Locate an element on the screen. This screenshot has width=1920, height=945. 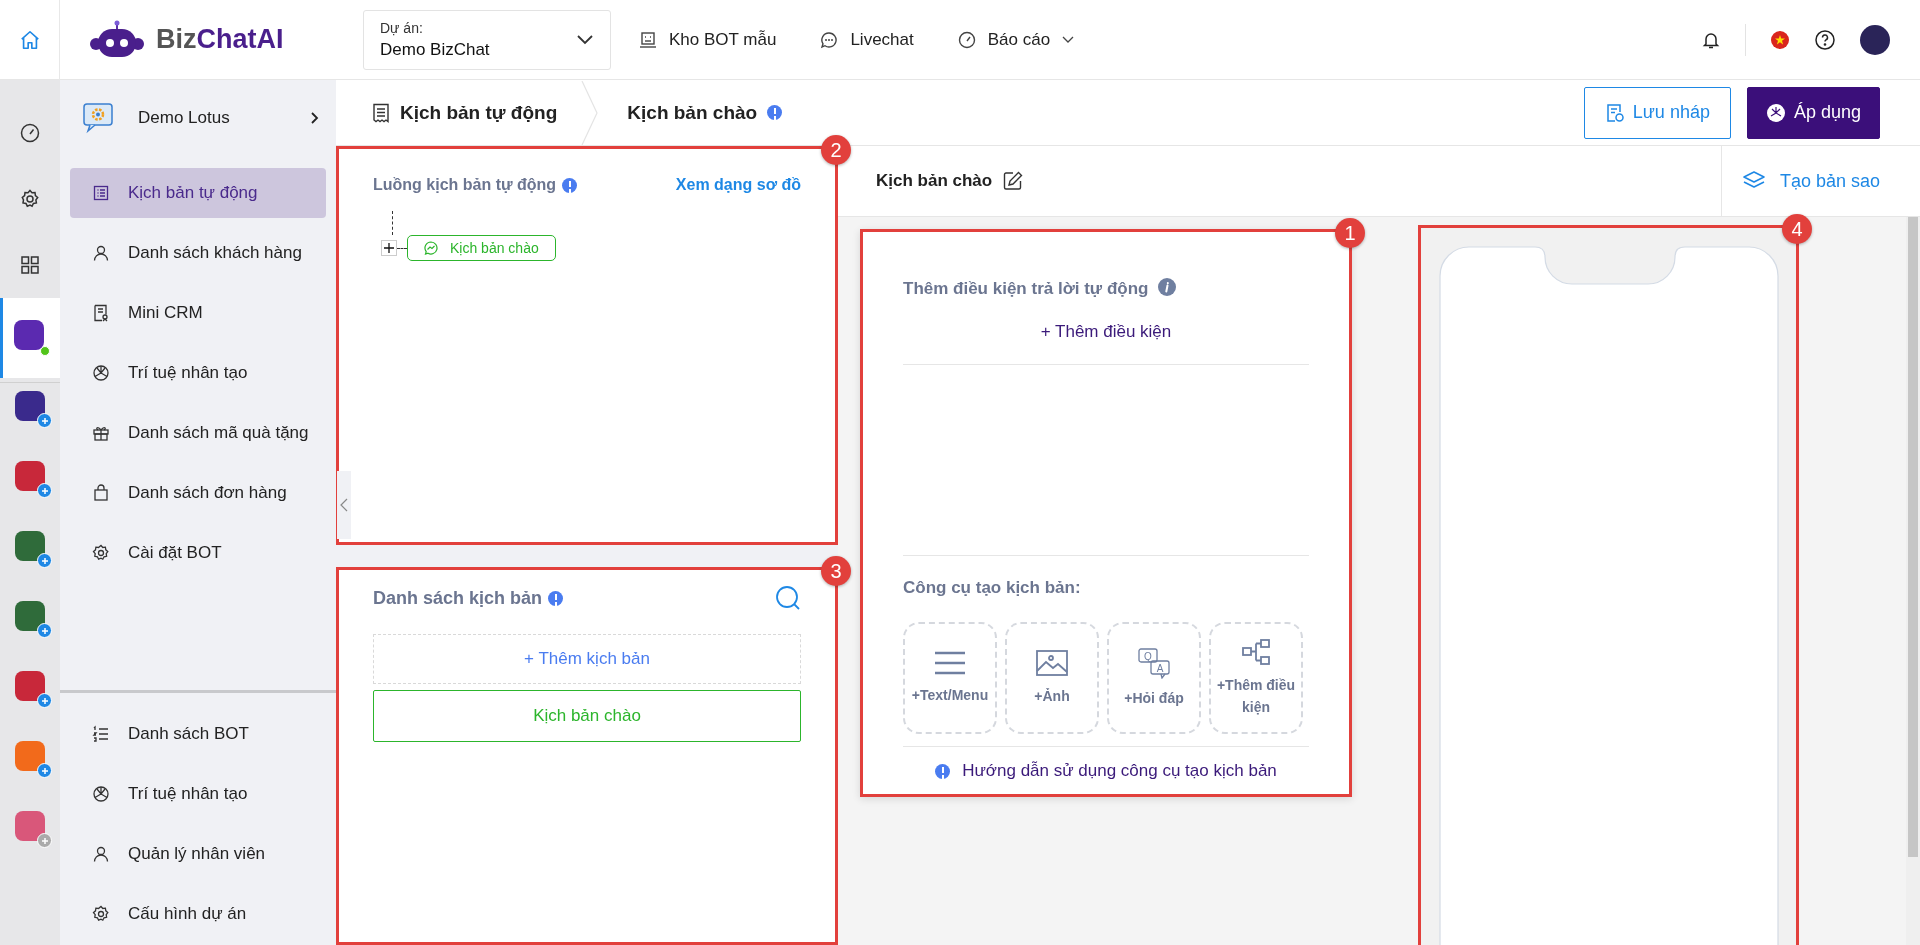
home-icon is located at coordinates (29, 39).